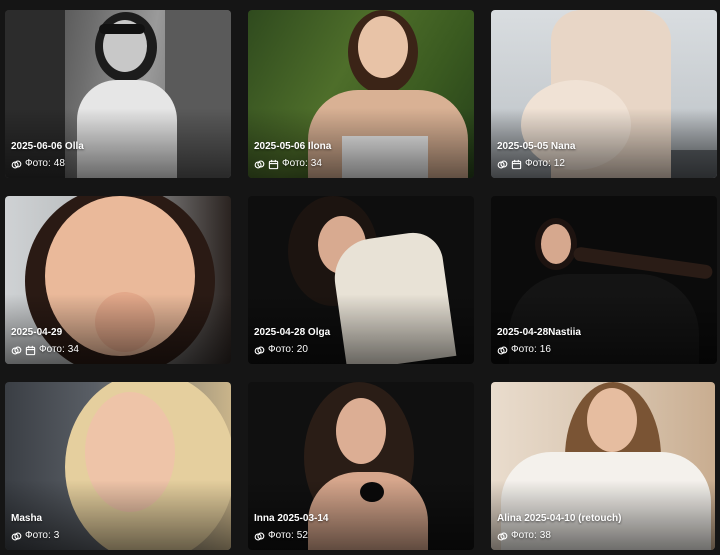 This screenshot has height=555, width=720. What do you see at coordinates (118, 94) in the screenshot?
I see `album-card: 2025-06-06 Olla Фото: 48` at bounding box center [118, 94].